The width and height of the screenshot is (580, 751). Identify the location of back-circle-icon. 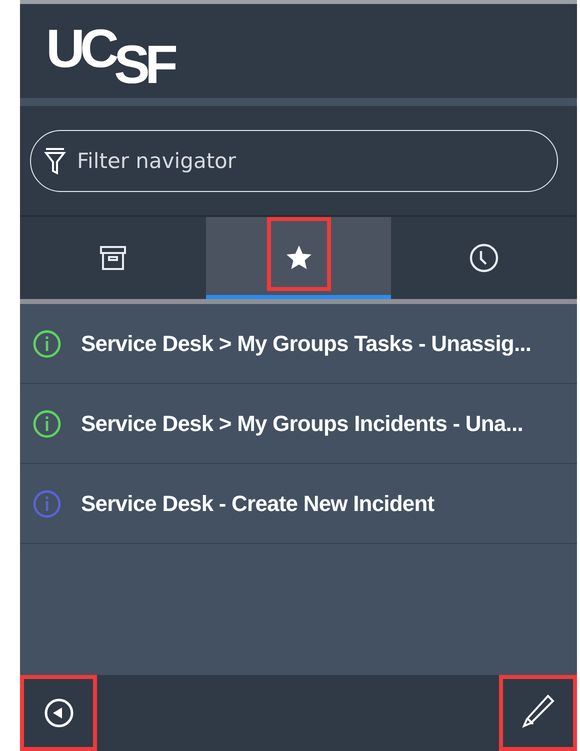
(58, 713).